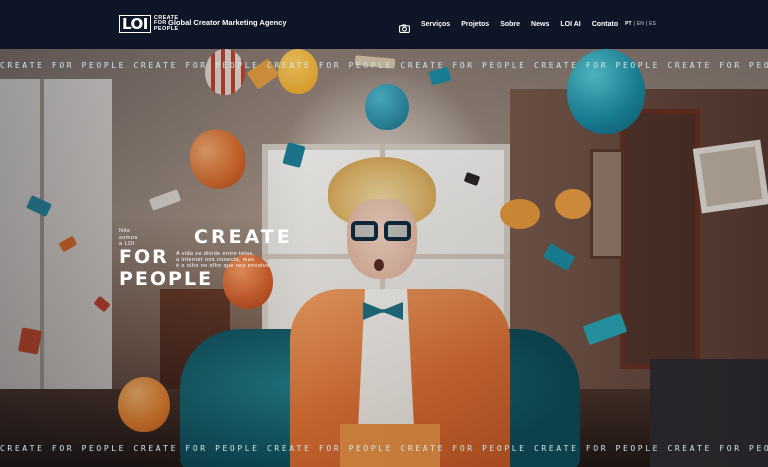  I want to click on nav-servicos: Serviços, so click(435, 24).